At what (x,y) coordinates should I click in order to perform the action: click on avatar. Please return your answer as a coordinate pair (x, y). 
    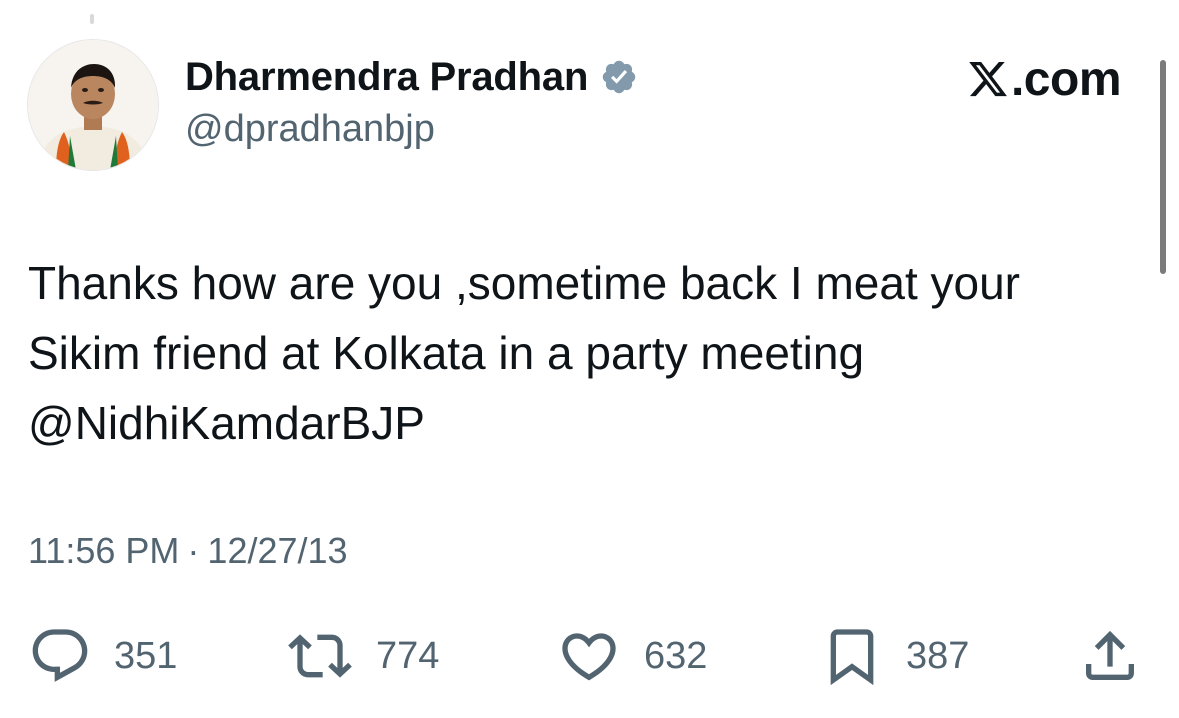
    Looking at the image, I should click on (93, 105).